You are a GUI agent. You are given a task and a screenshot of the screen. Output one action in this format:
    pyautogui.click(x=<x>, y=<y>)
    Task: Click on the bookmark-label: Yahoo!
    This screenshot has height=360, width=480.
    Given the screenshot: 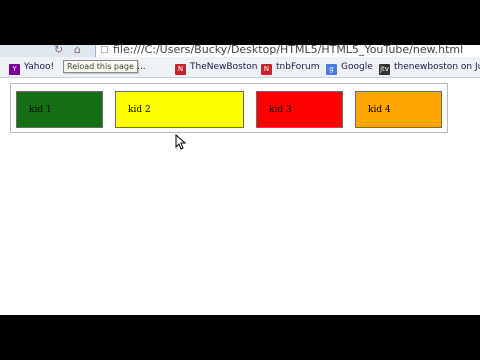 What is the action you would take?
    pyautogui.click(x=39, y=67)
    